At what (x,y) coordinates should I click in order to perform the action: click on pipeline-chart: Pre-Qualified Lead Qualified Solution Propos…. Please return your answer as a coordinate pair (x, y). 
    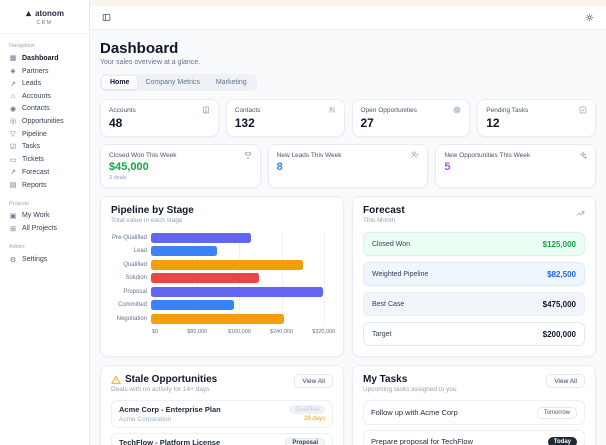
    Looking at the image, I should click on (223, 284).